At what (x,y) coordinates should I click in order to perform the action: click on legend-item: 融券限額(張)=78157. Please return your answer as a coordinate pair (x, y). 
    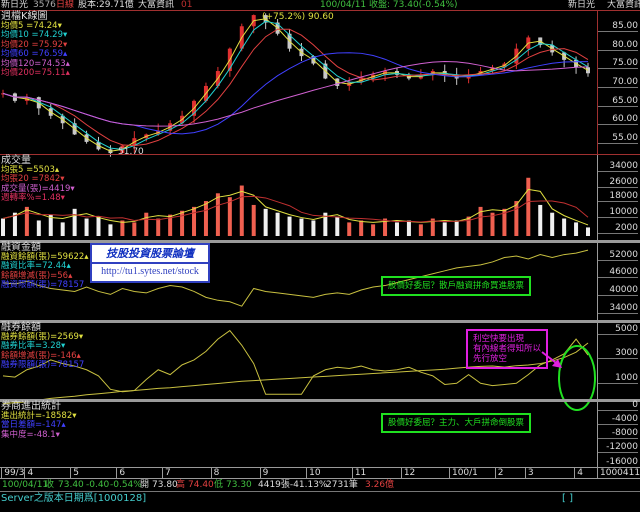
    Looking at the image, I should click on (43, 365).